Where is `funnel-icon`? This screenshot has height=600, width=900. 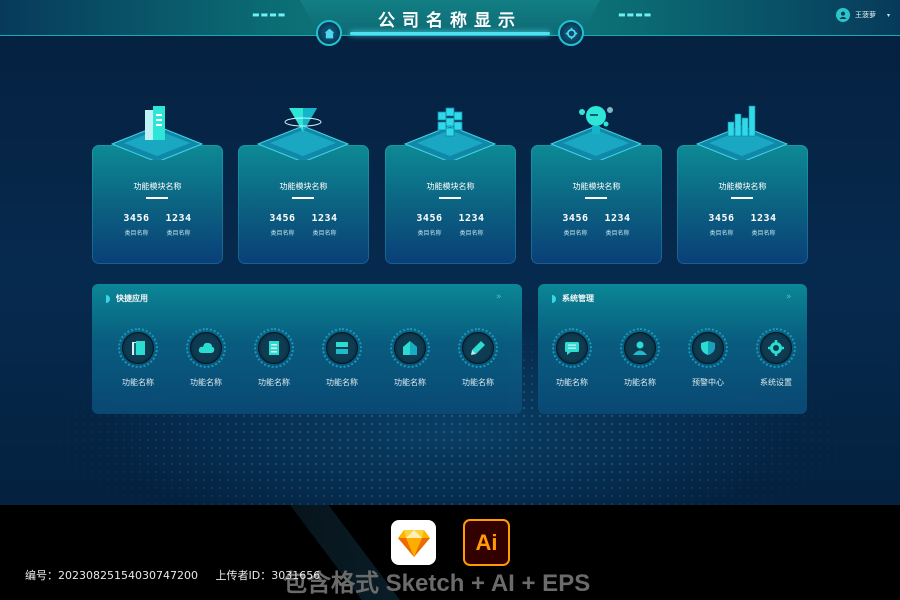
funnel-icon is located at coordinates (303, 120).